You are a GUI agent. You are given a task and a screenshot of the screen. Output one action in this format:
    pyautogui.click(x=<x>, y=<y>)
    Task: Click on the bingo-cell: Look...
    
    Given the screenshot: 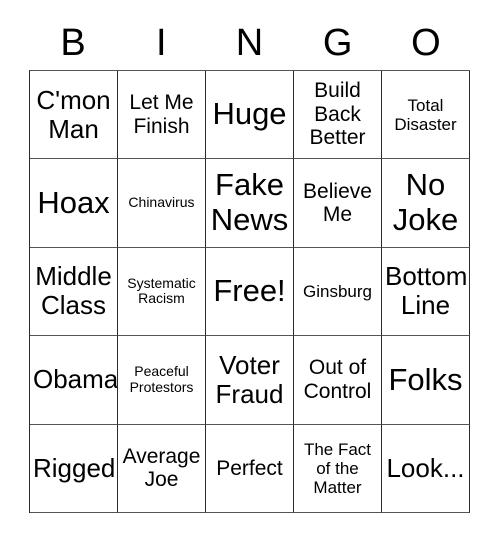 What is the action you would take?
    pyautogui.click(x=426, y=468)
    